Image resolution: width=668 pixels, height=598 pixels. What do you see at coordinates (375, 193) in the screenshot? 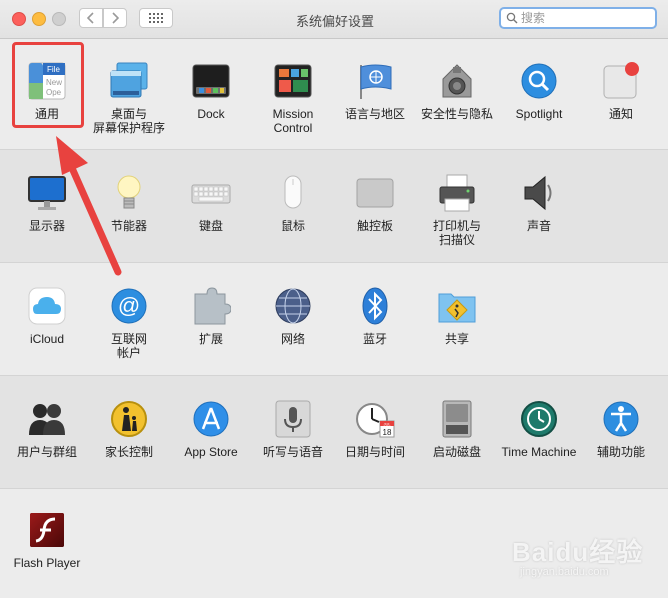
I see `trackpad-icon` at bounding box center [375, 193].